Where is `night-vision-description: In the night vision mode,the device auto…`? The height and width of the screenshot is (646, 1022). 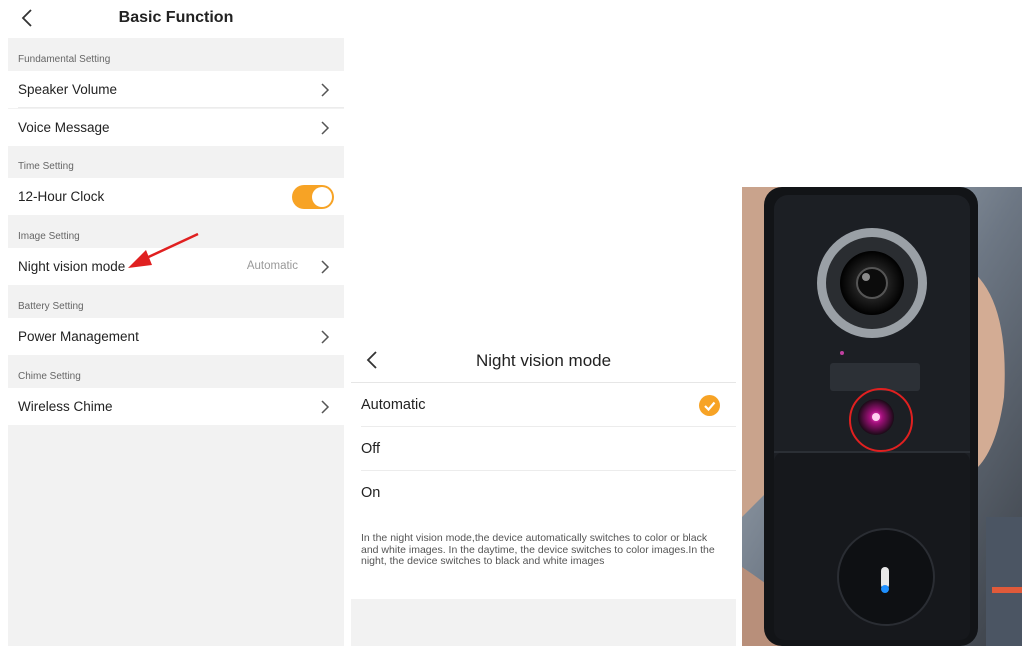
night-vision-description: In the night vision mode,the device auto… is located at coordinates (538, 549).